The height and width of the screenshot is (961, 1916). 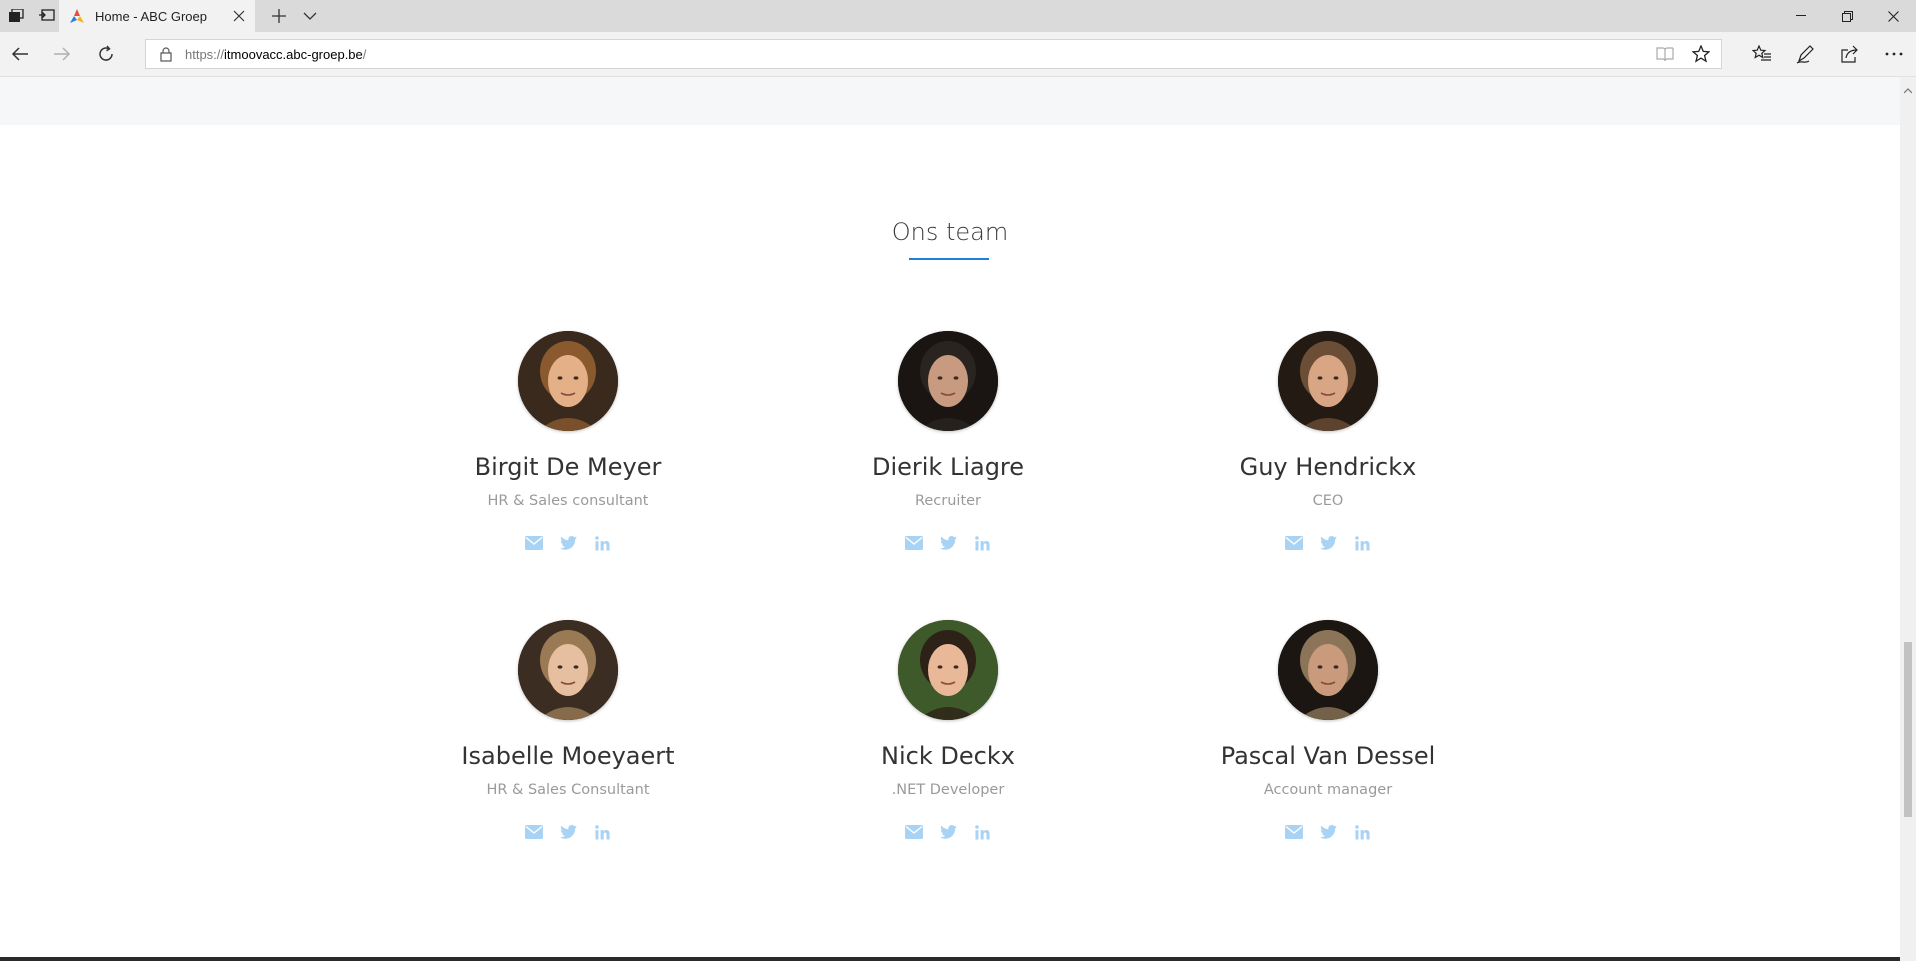 What do you see at coordinates (949, 259) in the screenshot?
I see `title-underline` at bounding box center [949, 259].